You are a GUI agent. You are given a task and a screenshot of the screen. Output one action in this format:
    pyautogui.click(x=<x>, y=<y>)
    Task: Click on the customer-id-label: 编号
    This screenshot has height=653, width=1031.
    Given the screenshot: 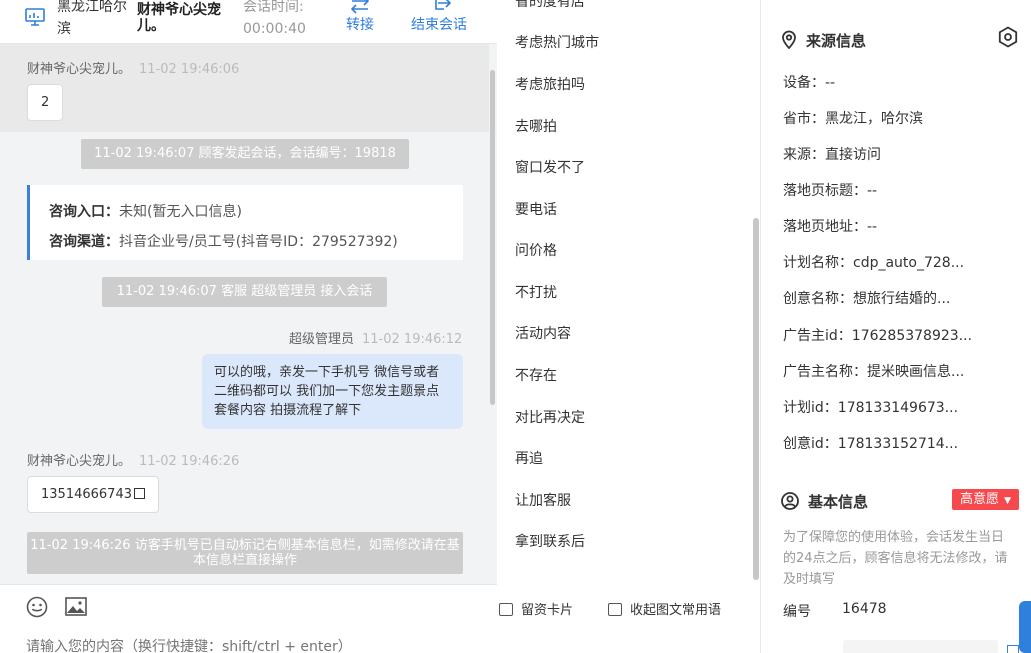 What is the action you would take?
    pyautogui.click(x=797, y=612)
    